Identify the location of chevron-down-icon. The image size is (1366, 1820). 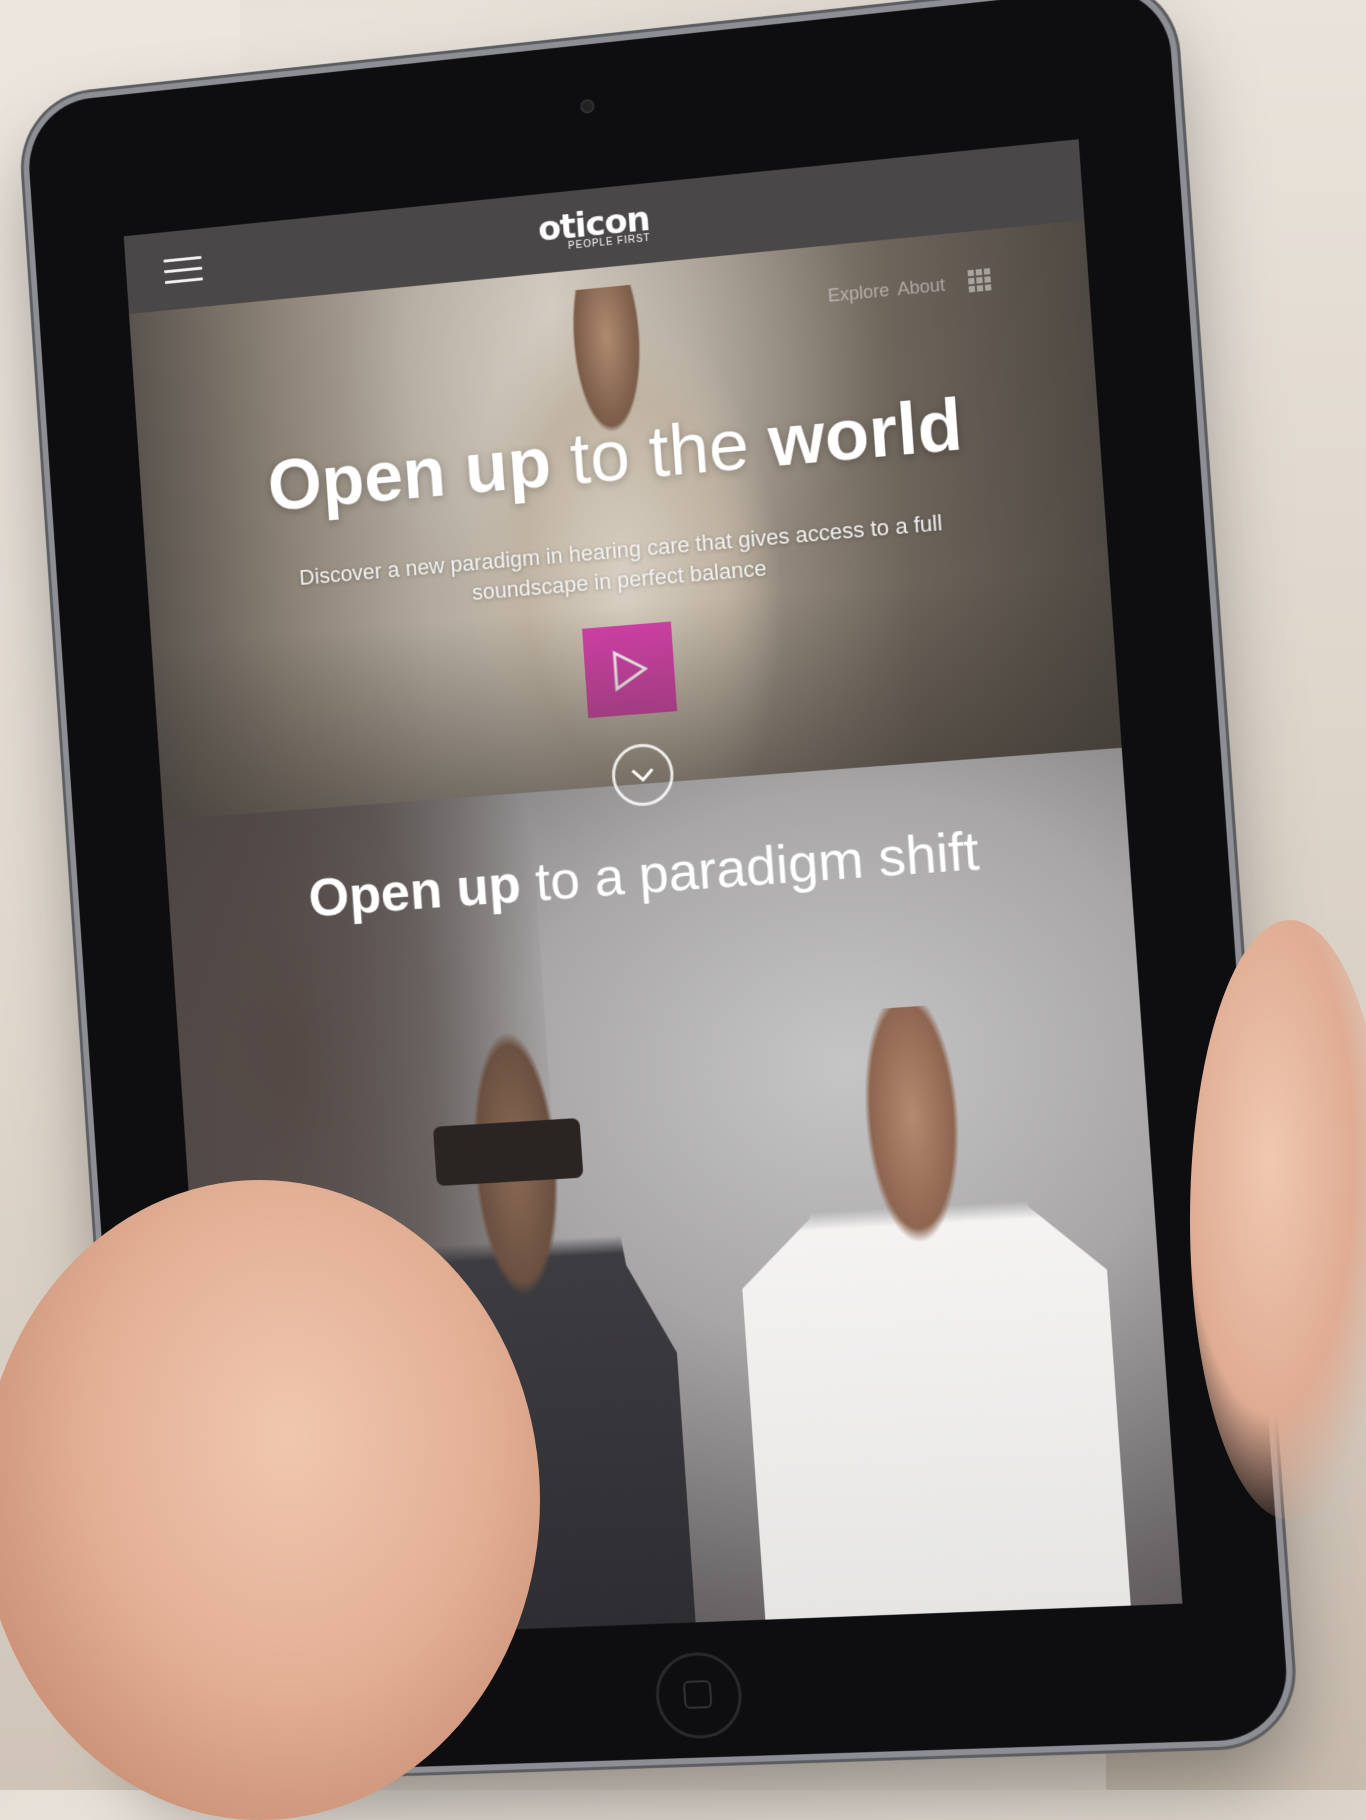
(642, 775).